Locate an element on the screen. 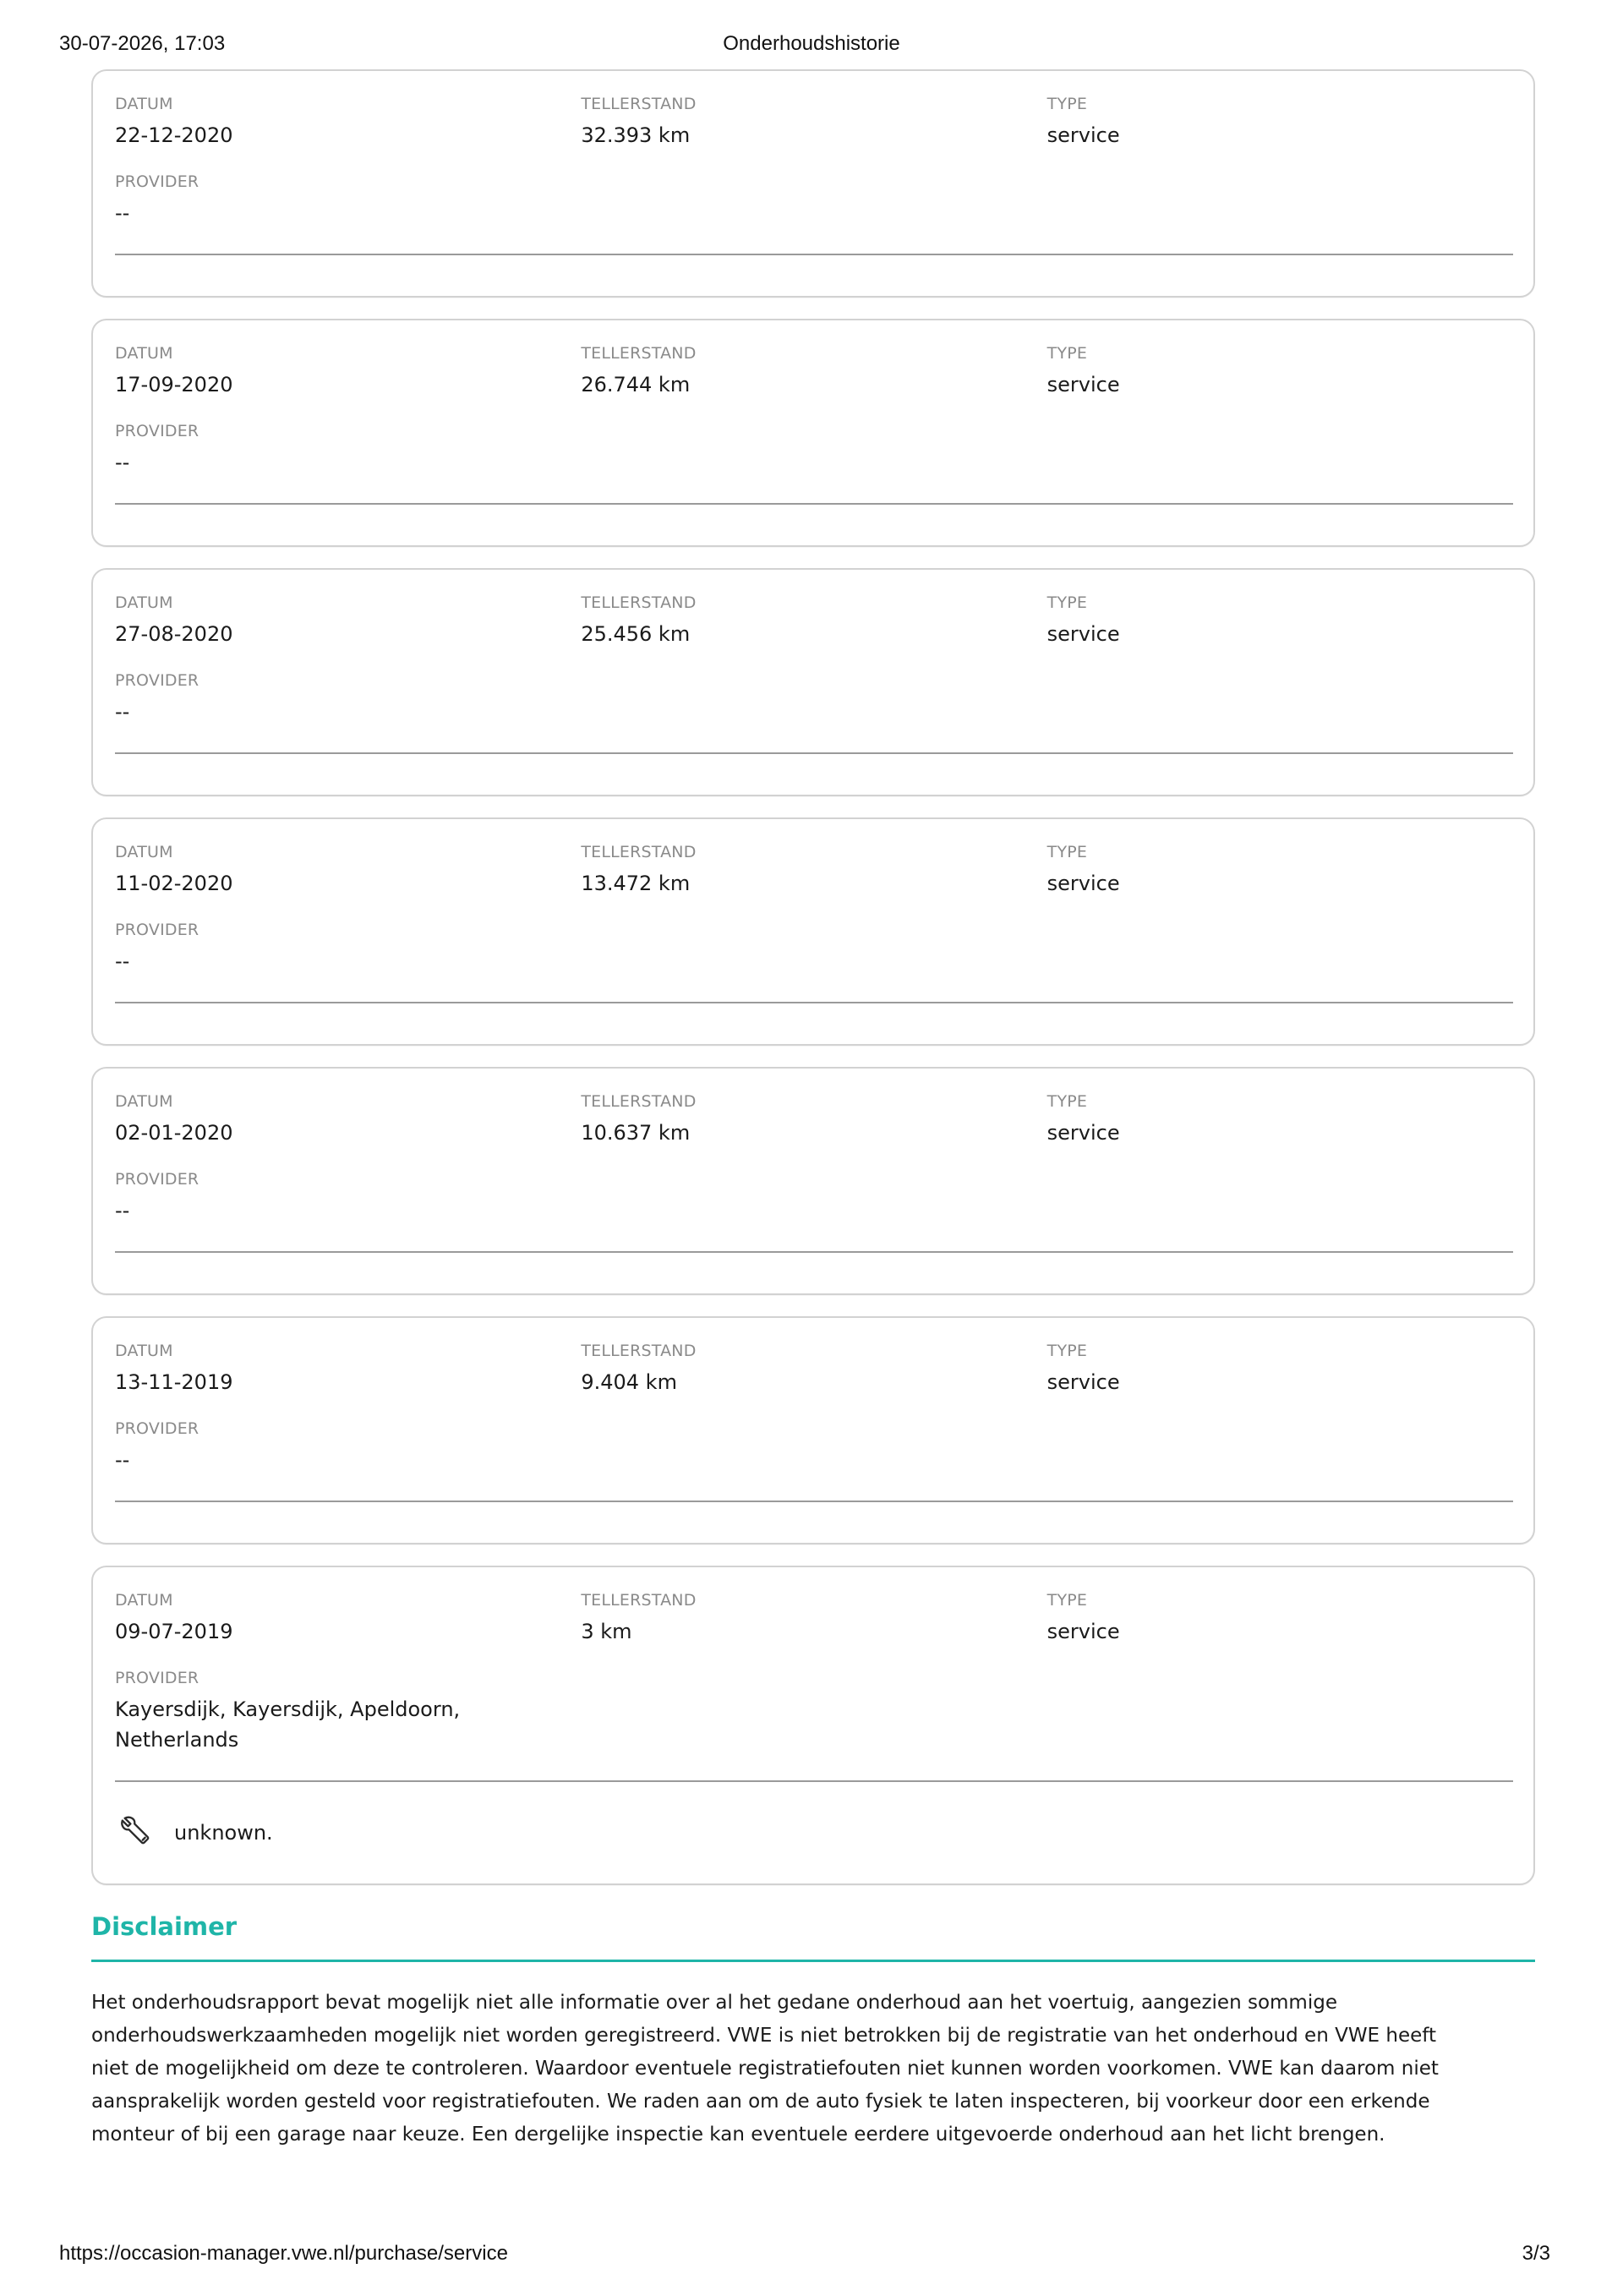 The image size is (1623, 2296). datum-field: DATUM 17-09-2020 is located at coordinates (348, 371).